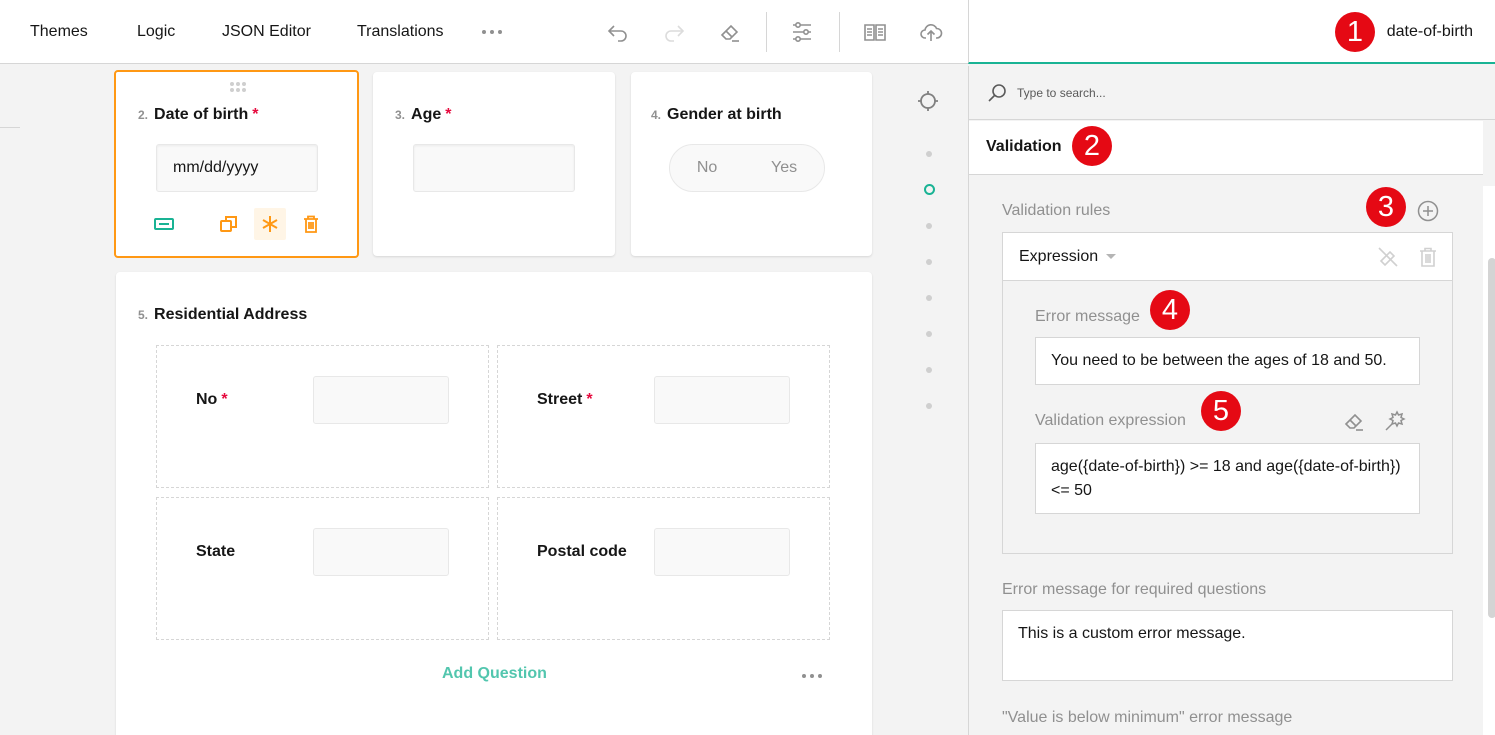 This screenshot has width=1495, height=735. What do you see at coordinates (997, 92) in the screenshot?
I see `search-icon` at bounding box center [997, 92].